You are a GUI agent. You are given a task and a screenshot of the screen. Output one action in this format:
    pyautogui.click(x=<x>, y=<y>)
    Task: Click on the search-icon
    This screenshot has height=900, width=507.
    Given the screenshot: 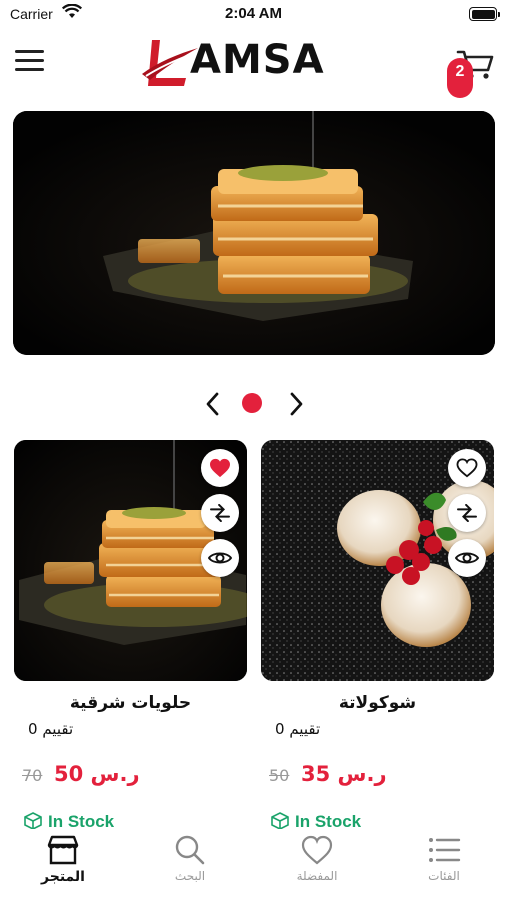 What is the action you would take?
    pyautogui.click(x=190, y=850)
    